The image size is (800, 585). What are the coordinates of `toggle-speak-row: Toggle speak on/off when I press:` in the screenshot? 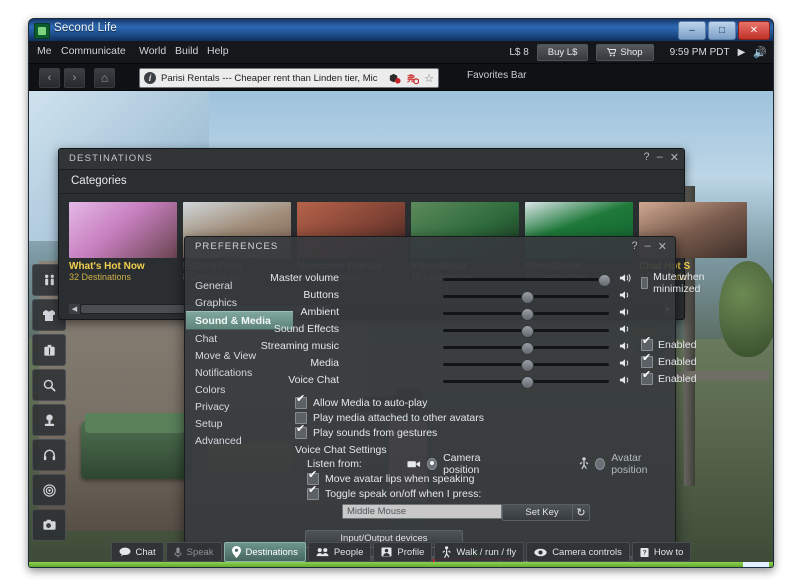 It's located at (482, 493).